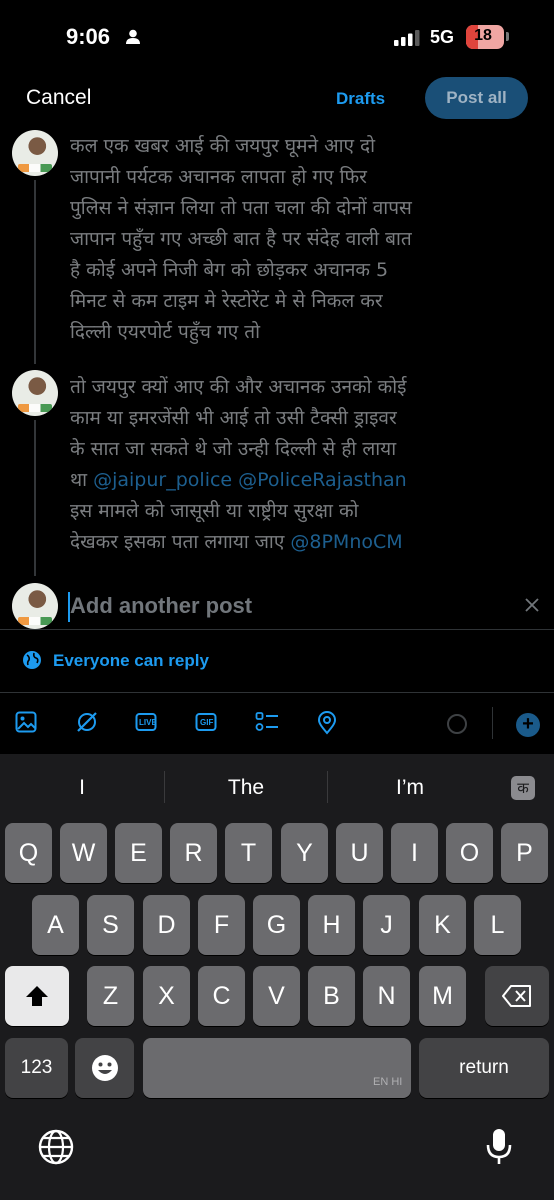  Describe the element at coordinates (166, 996) in the screenshot. I see `key: X` at that location.